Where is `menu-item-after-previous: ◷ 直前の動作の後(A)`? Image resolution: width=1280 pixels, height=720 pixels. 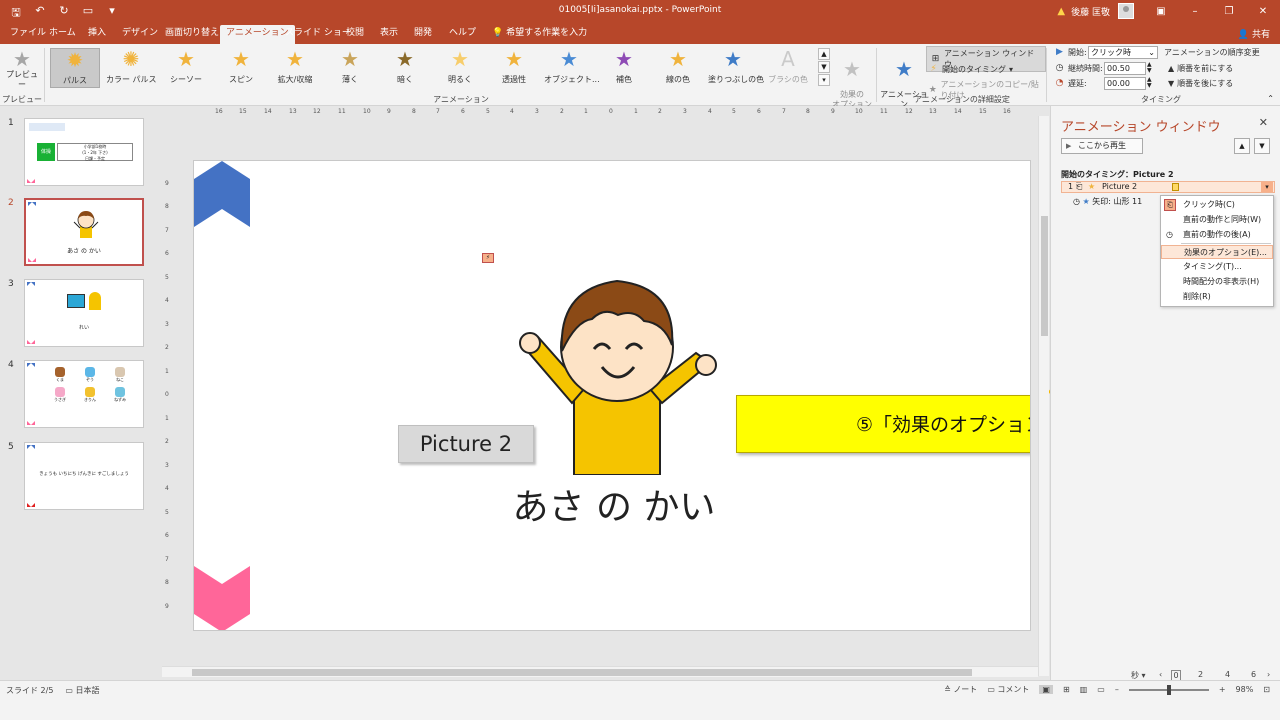 menu-item-after-previous: ◷ 直前の動作の後(A) is located at coordinates (1217, 235).